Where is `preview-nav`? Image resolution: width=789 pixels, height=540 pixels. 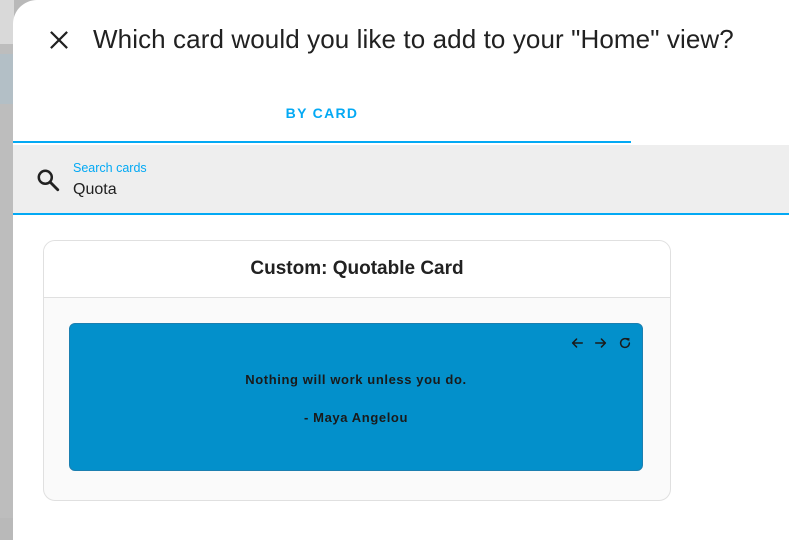 preview-nav is located at coordinates (601, 343).